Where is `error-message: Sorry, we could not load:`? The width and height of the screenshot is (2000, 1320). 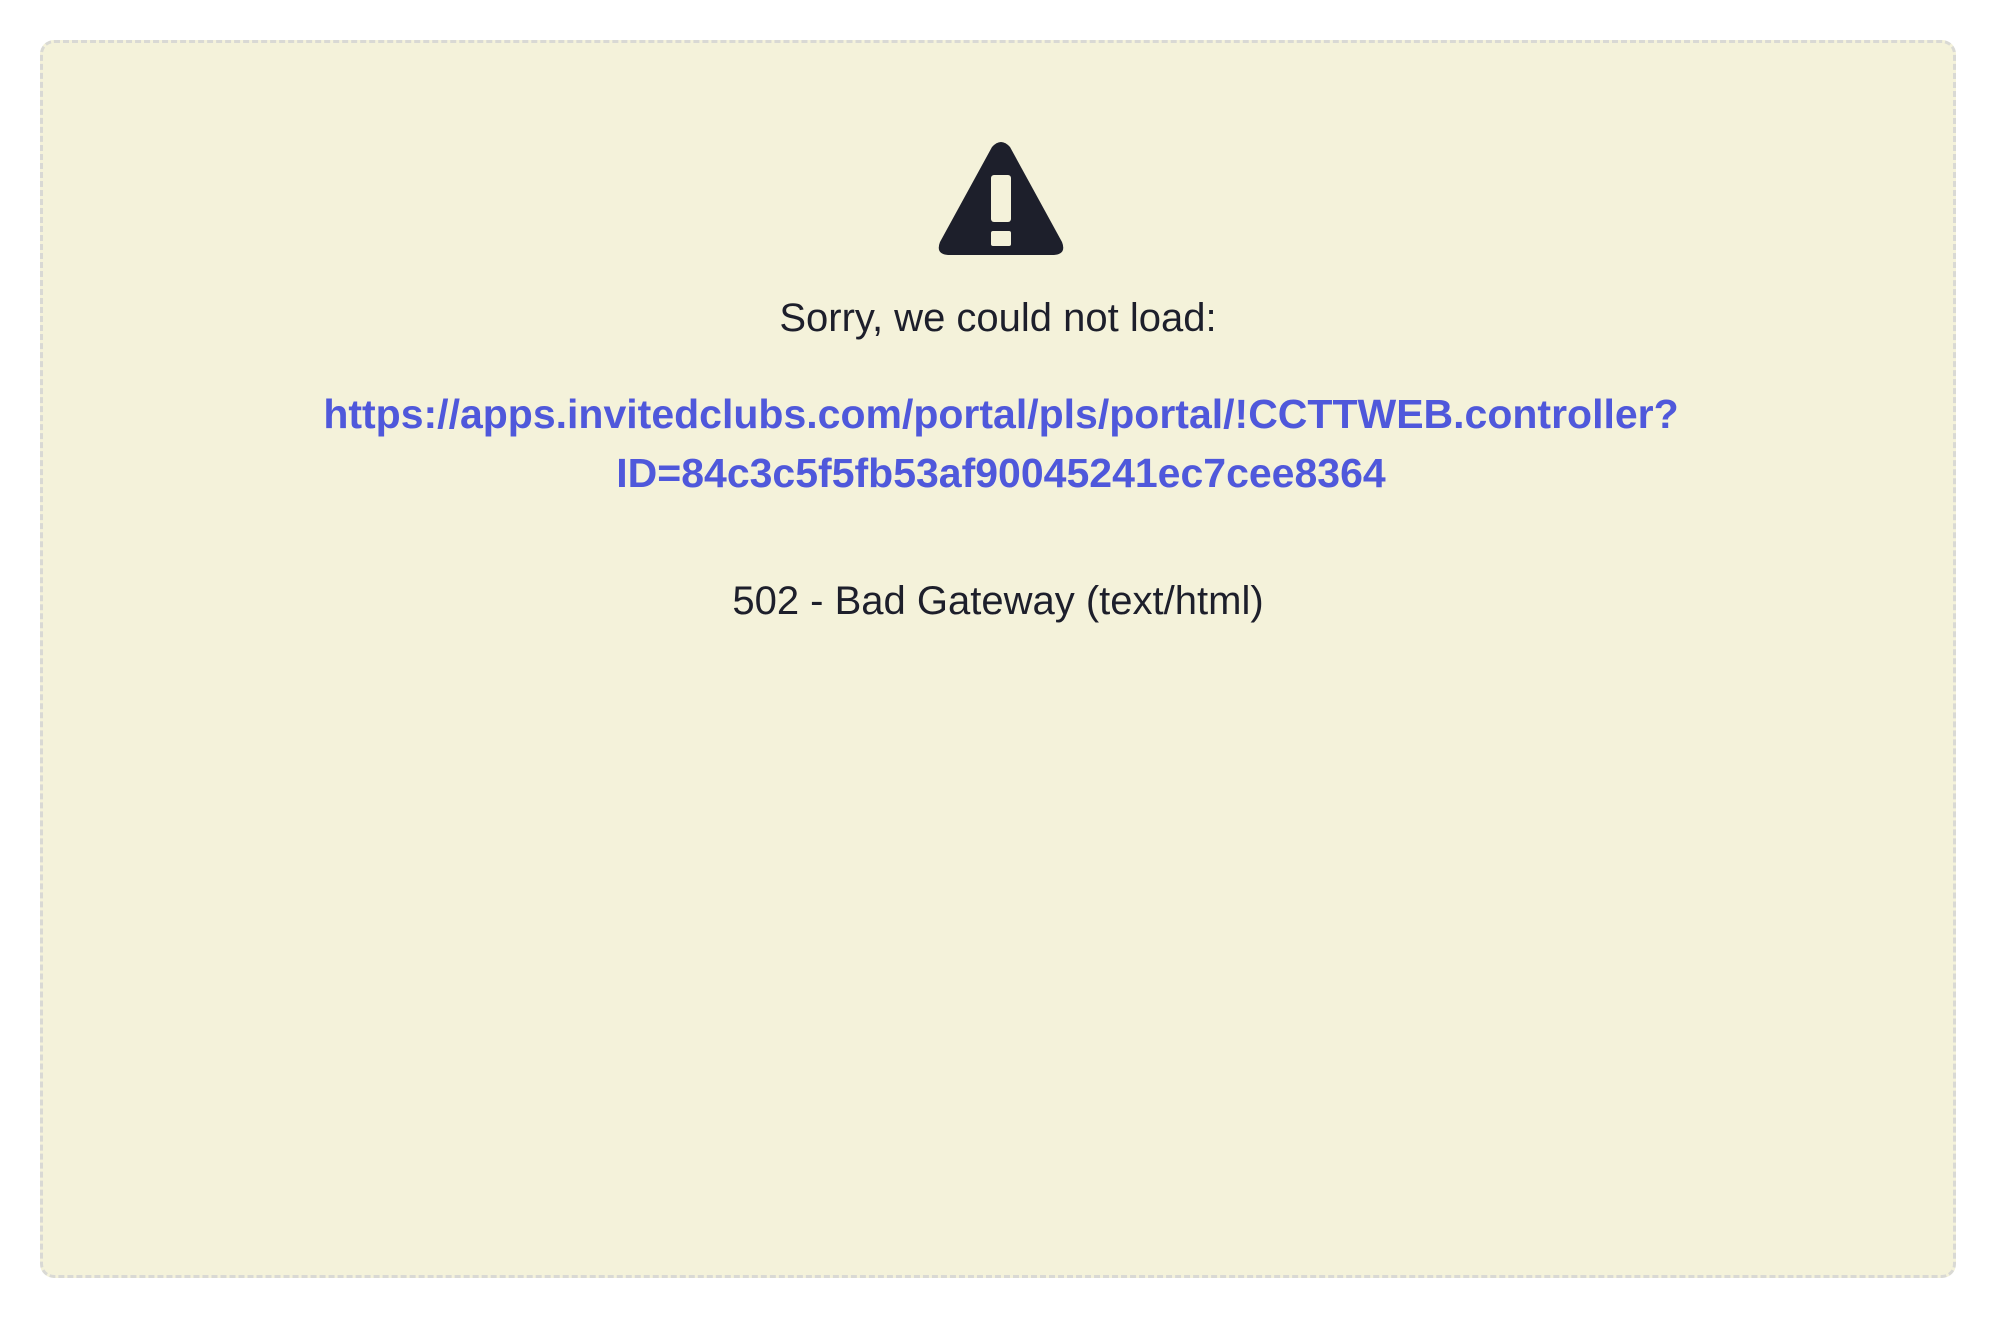 error-message: Sorry, we could not load: is located at coordinates (998, 318).